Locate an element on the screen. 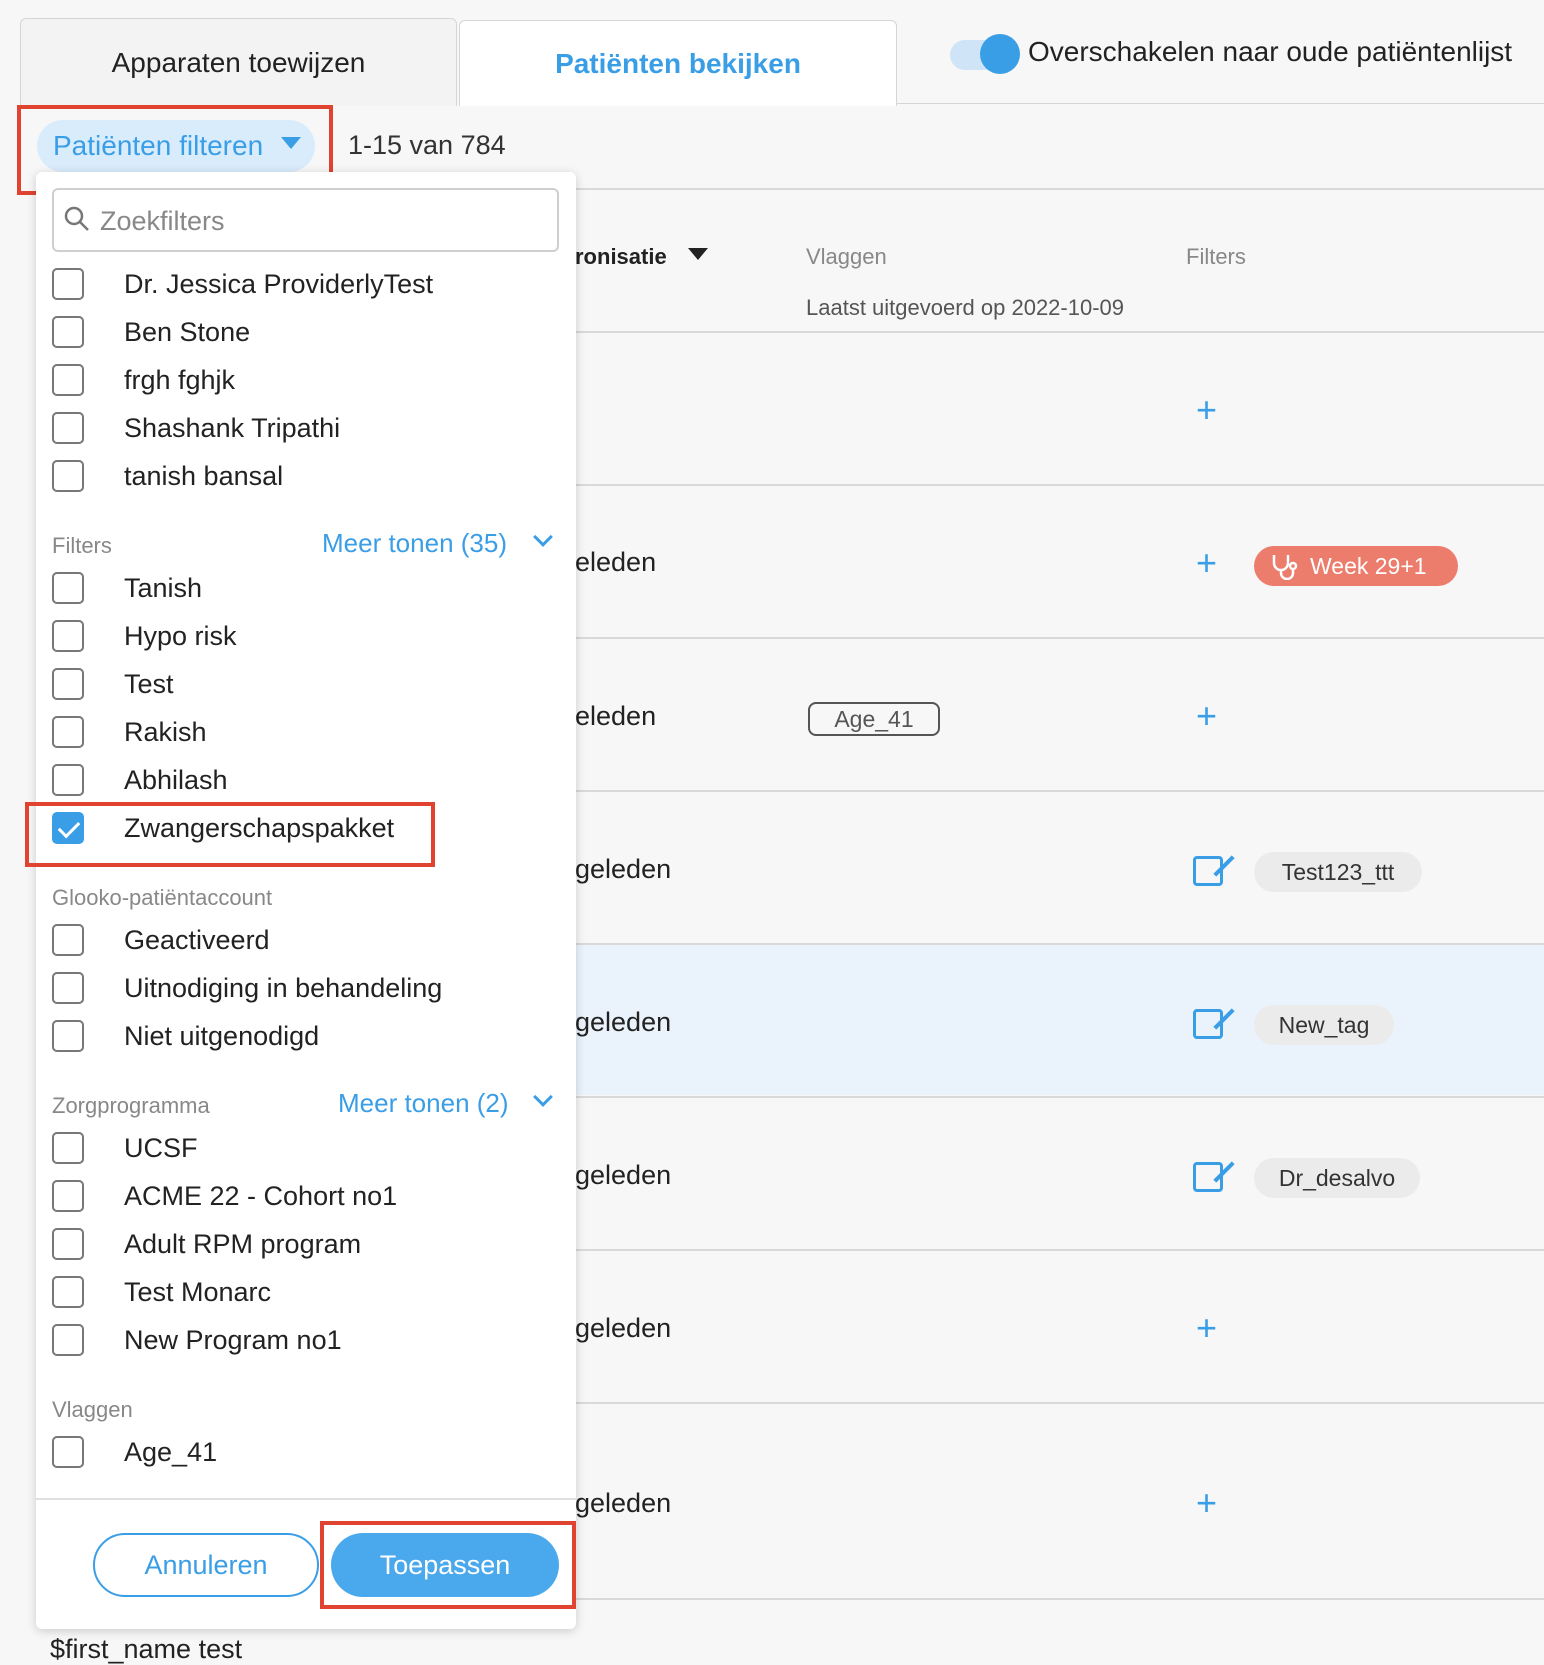  filter-label: Rakish is located at coordinates (165, 732).